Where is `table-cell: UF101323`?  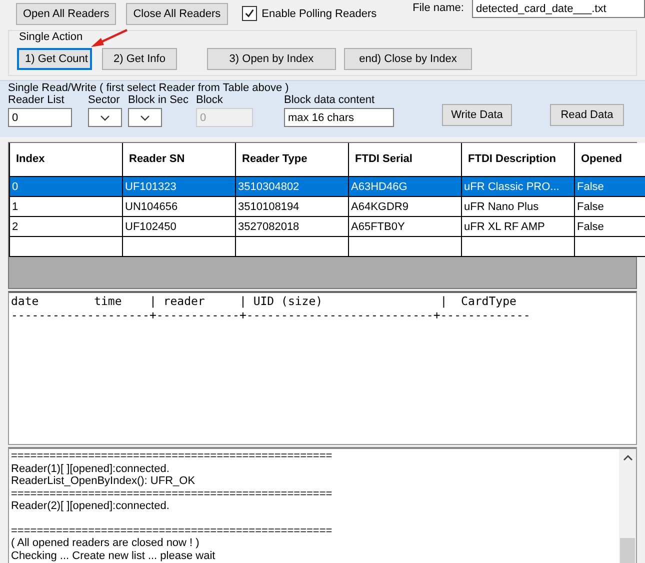
table-cell: UF101323 is located at coordinates (179, 186).